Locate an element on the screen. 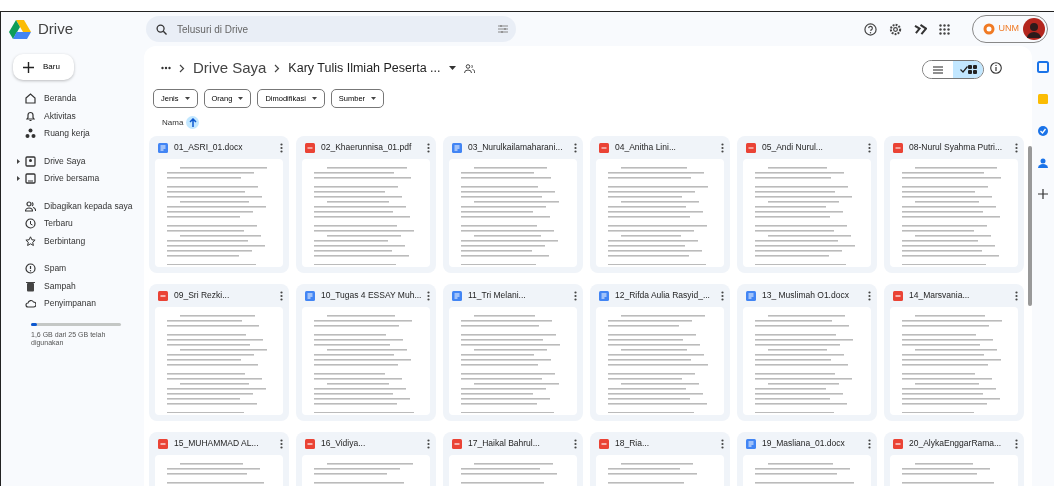 The width and height of the screenshot is (1054, 486). sort-arrow-icon is located at coordinates (193, 123).